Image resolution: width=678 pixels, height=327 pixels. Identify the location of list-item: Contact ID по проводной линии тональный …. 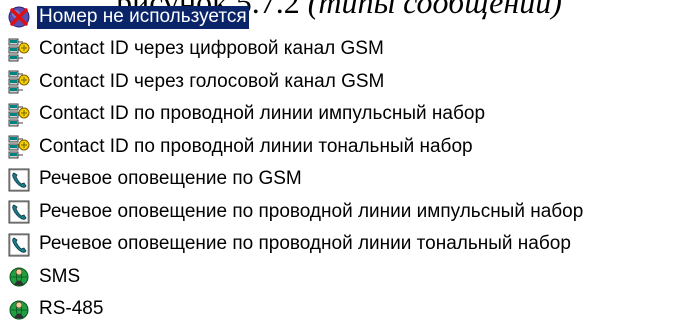
(339, 147).